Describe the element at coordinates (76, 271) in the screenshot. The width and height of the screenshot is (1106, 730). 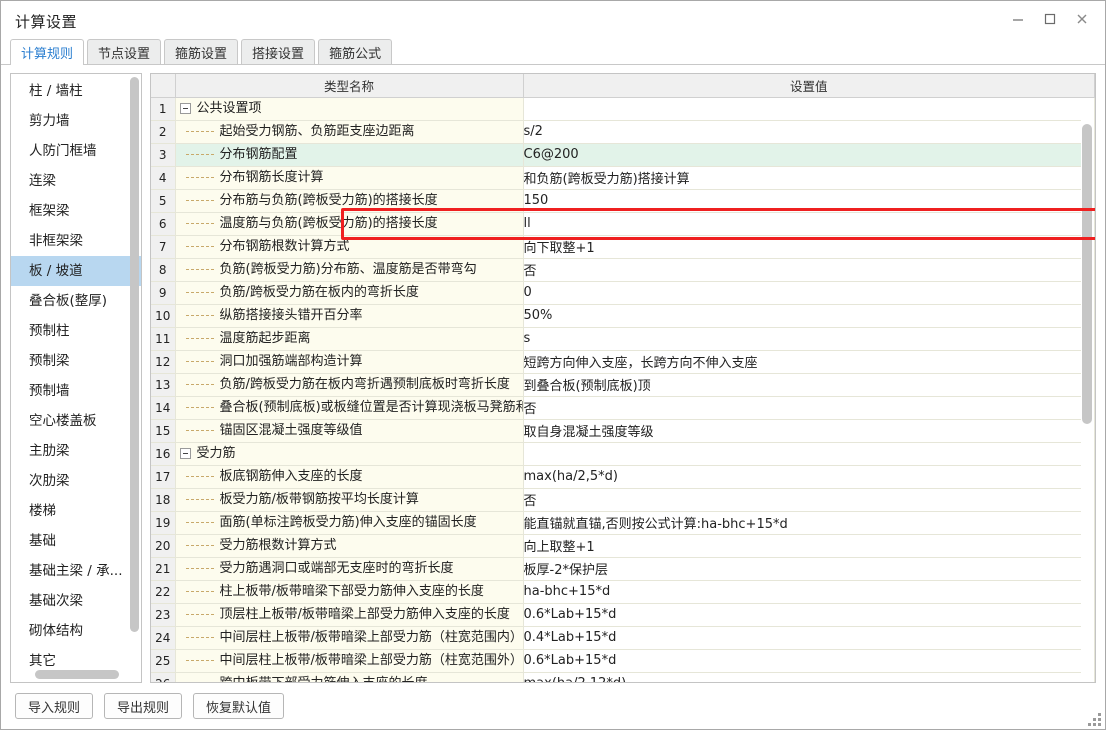
I see `sidebar-item-6: 板 / 坡道` at that location.